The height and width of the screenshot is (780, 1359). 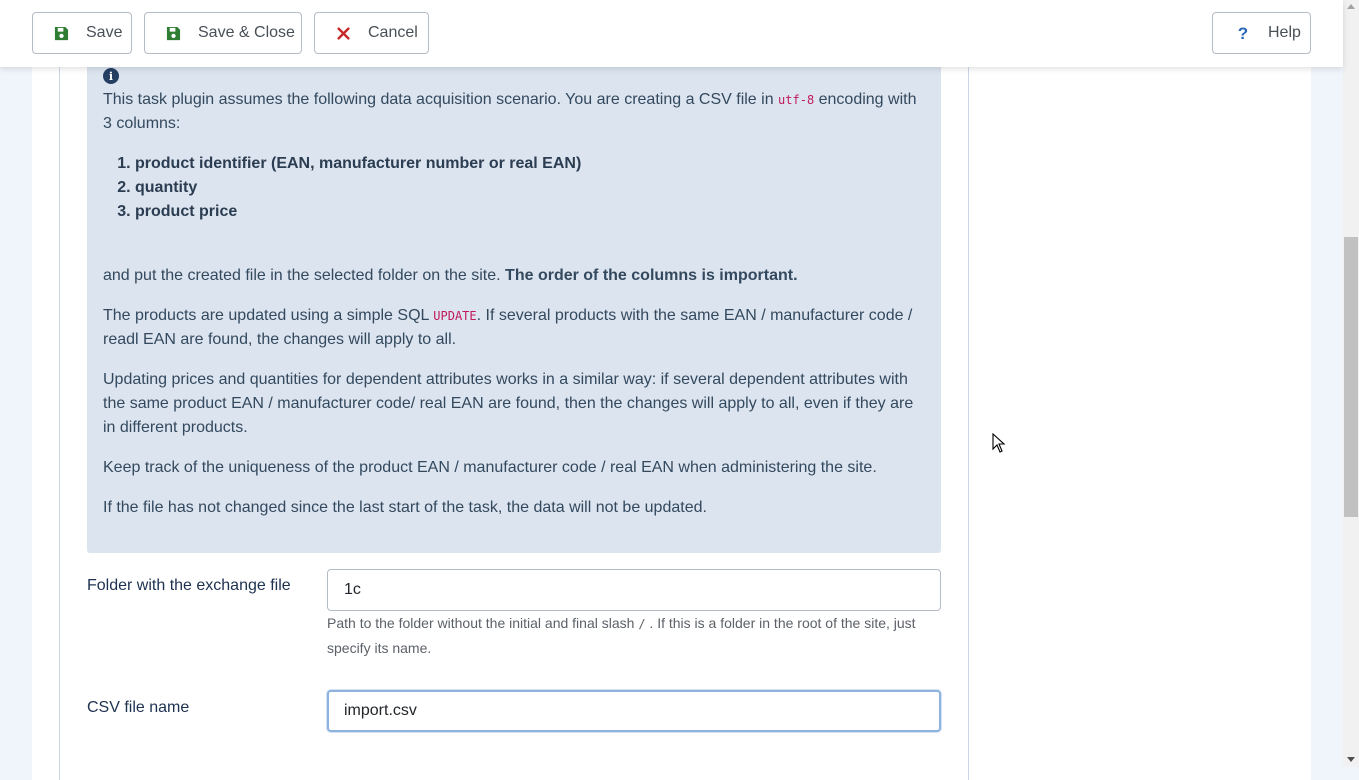 I want to click on toolbar: Save Save & Close Cancel ? Help, so click(x=671, y=33).